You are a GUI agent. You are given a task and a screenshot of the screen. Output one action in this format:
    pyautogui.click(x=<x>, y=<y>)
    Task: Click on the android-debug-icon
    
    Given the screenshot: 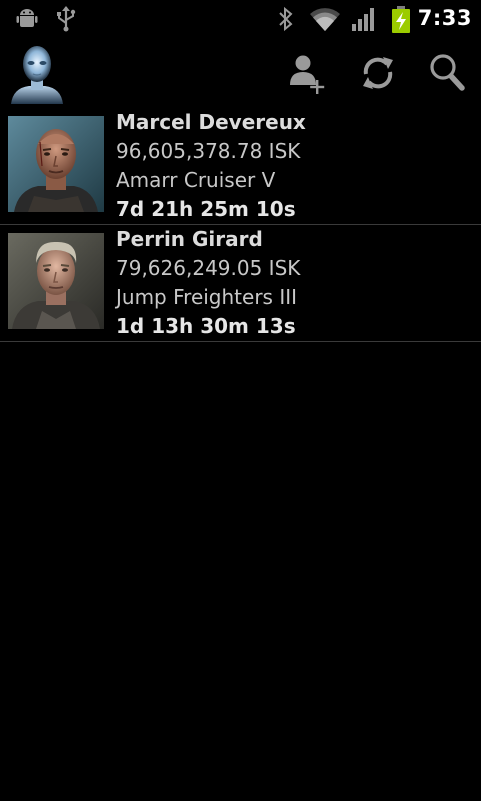 What is the action you would take?
    pyautogui.click(x=27, y=18)
    